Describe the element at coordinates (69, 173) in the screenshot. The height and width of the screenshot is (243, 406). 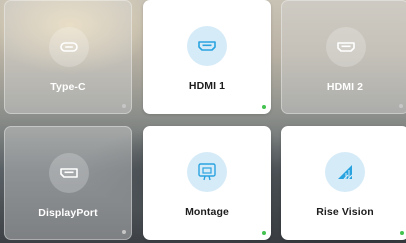
I see `displayport-icon` at that location.